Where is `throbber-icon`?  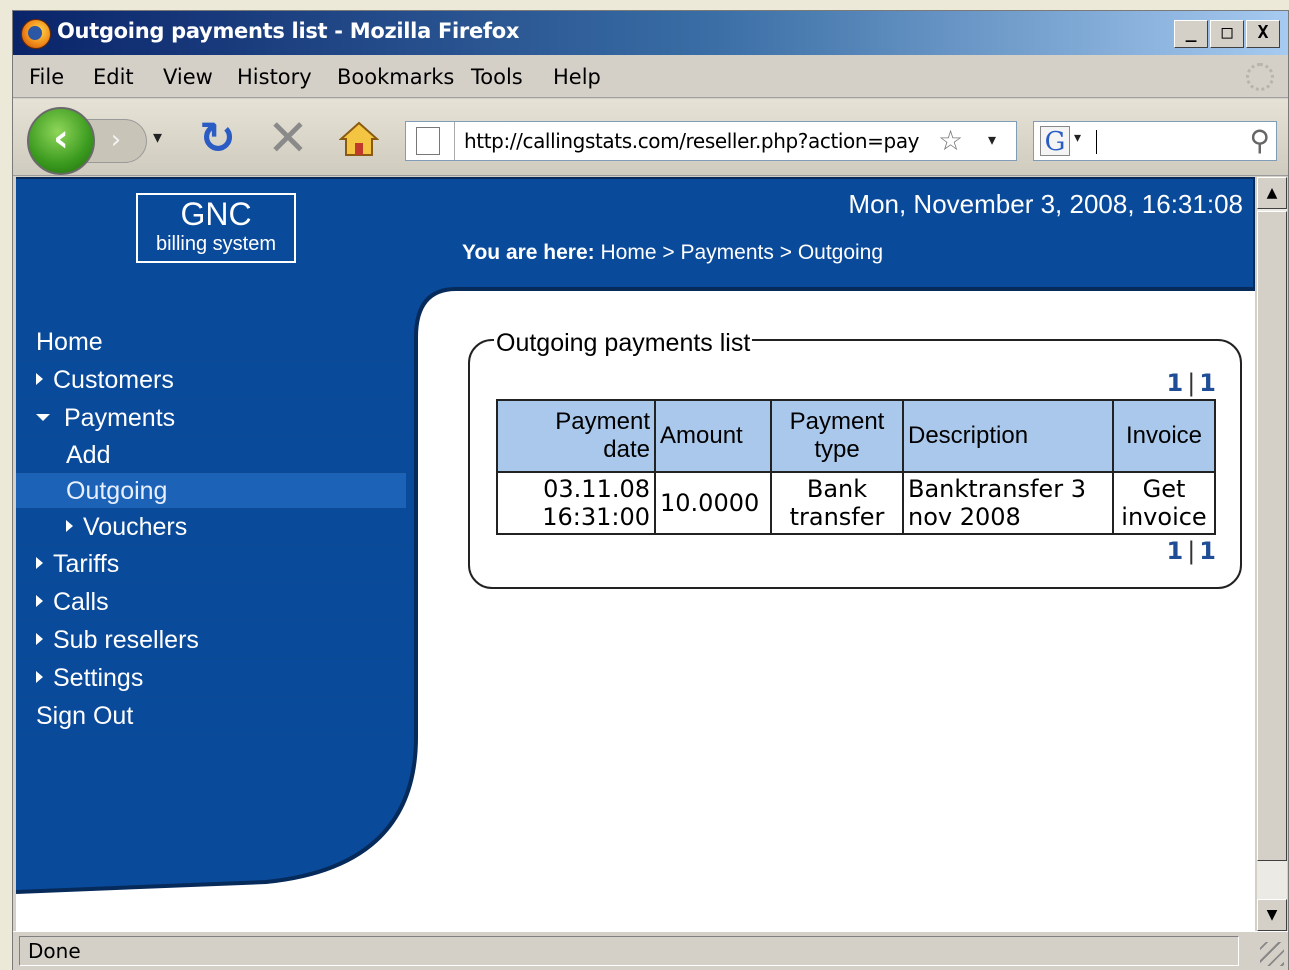 throbber-icon is located at coordinates (1260, 77).